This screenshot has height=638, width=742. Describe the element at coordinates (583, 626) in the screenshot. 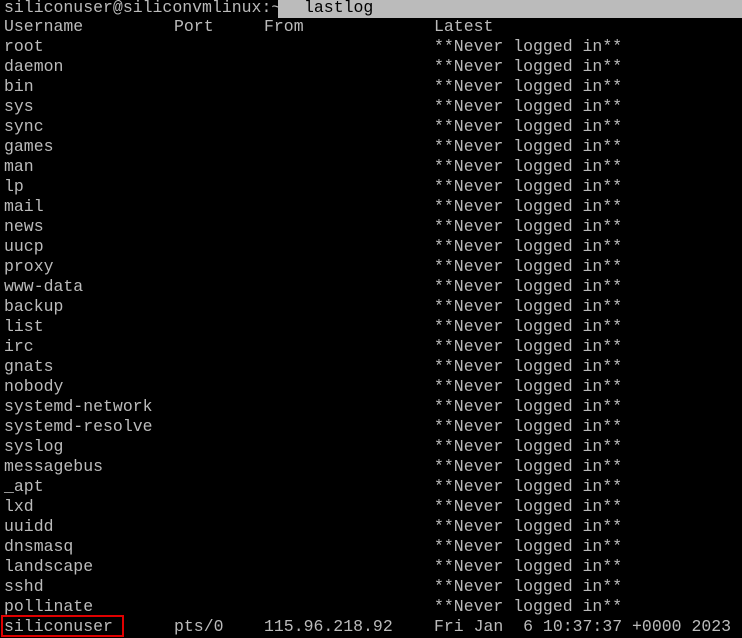

I see `row-latest: Fri Jan 6 10:37:37 +0000 2023` at that location.